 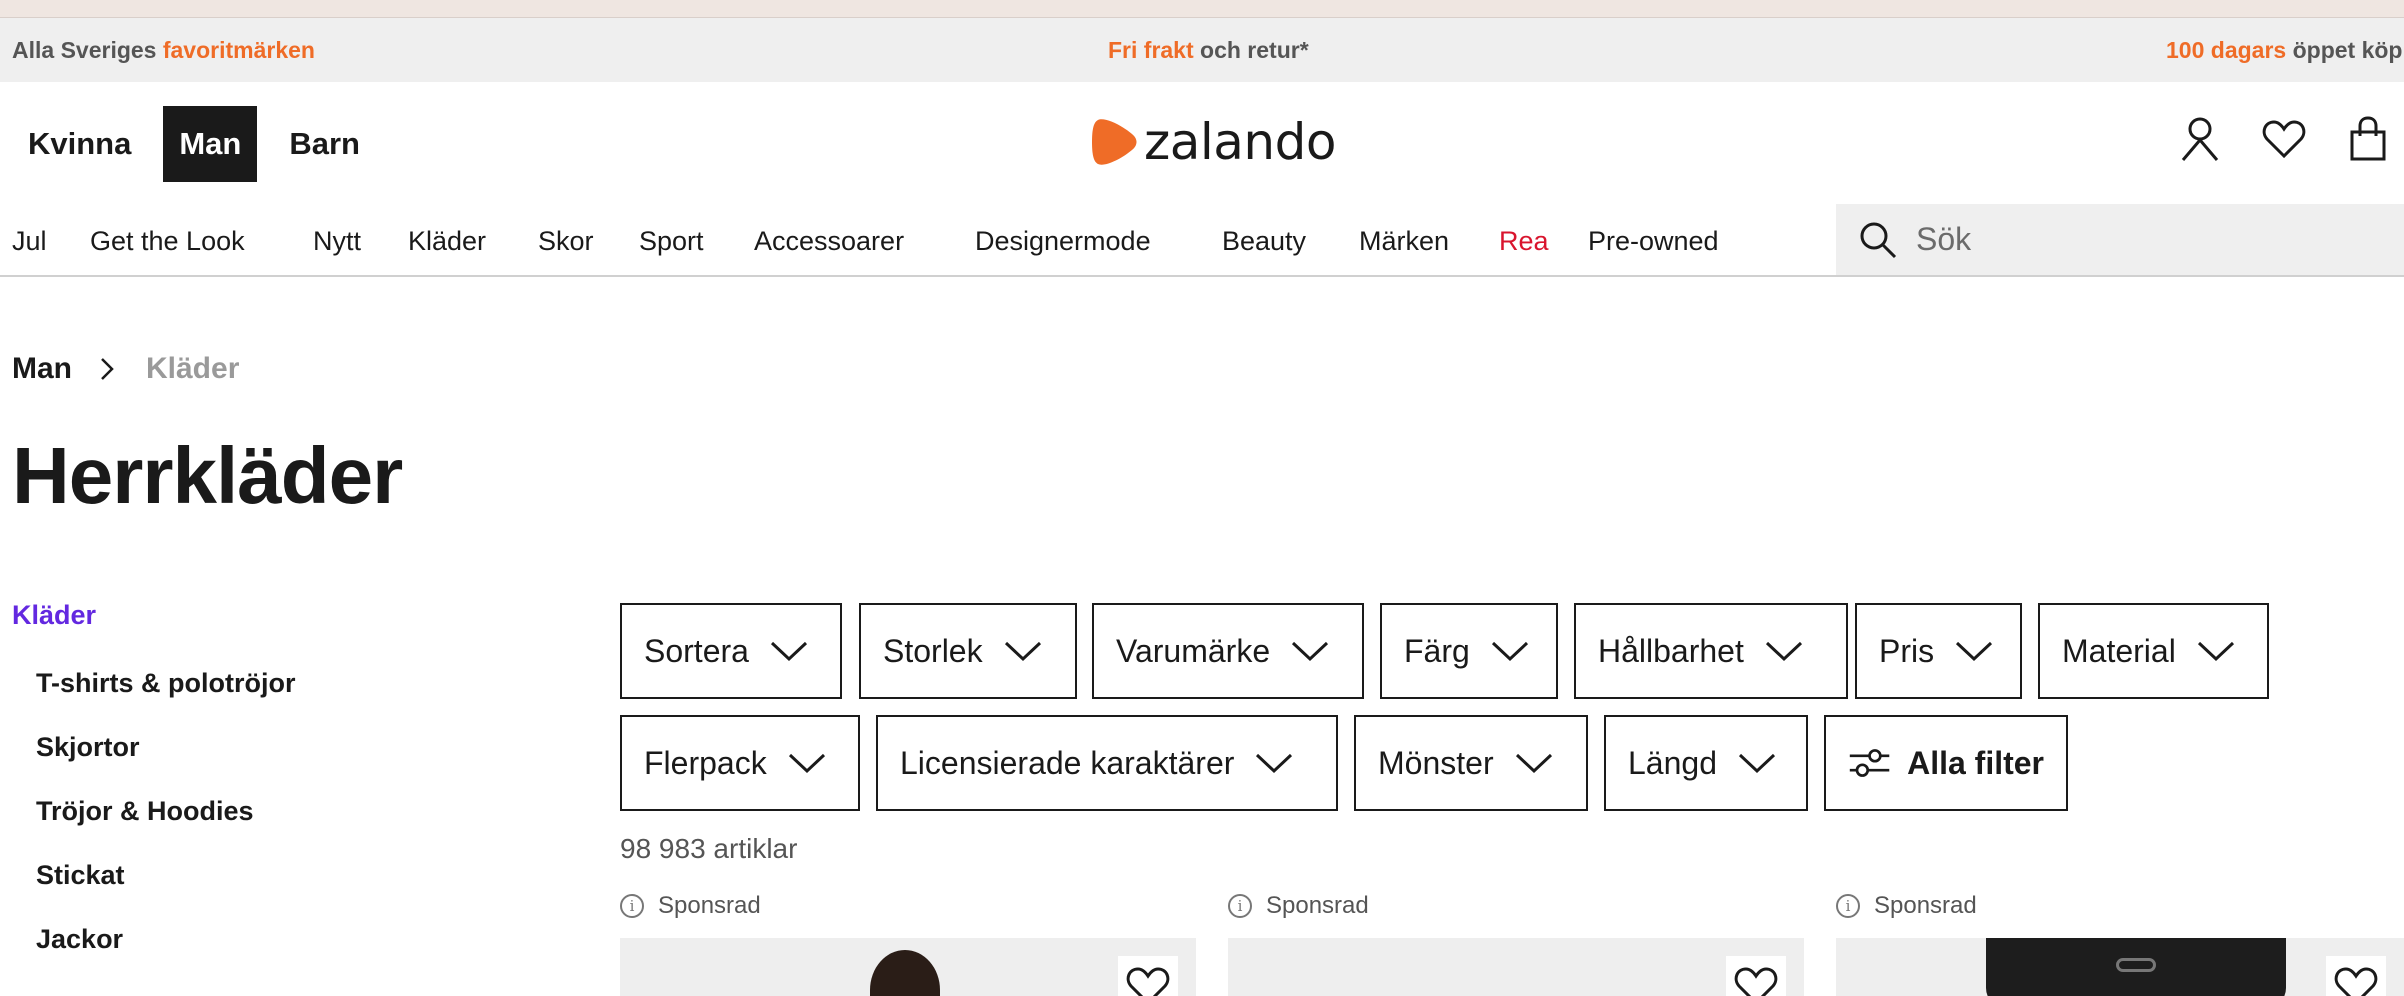 I want to click on search-bar, so click(x=2120, y=239).